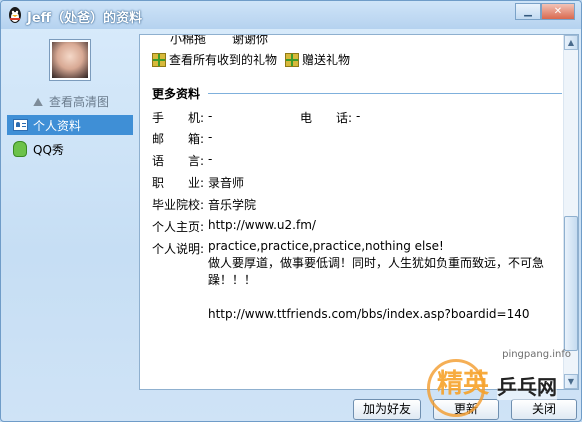 This screenshot has width=582, height=422. What do you see at coordinates (48, 149) in the screenshot?
I see `sidebar-item-label: QQ秀` at bounding box center [48, 149].